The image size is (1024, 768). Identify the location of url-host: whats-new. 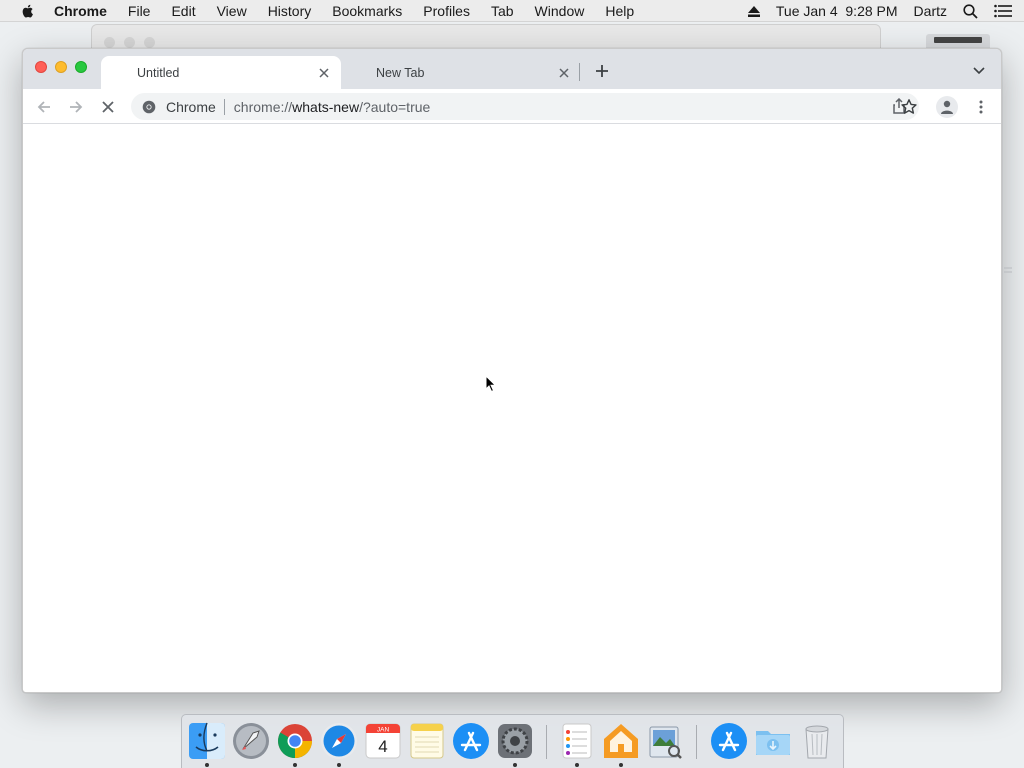
(326, 106).